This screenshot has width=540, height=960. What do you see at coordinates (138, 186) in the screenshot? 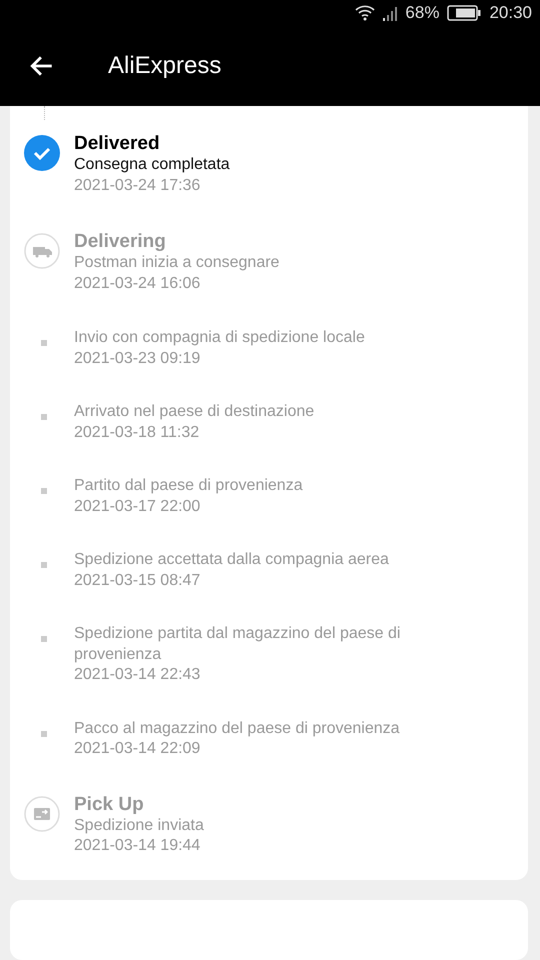
I see `event-date: 2021-03-24 17:36` at bounding box center [138, 186].